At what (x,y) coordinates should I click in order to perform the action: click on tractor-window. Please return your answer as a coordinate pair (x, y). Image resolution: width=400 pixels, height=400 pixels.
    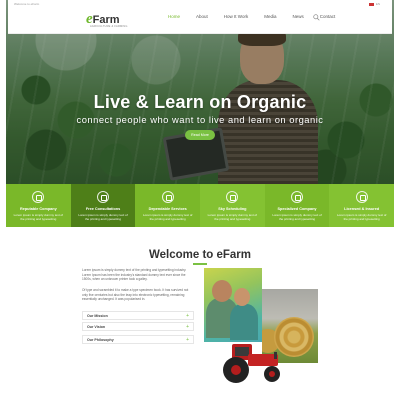
    Looking at the image, I should click on (242, 351).